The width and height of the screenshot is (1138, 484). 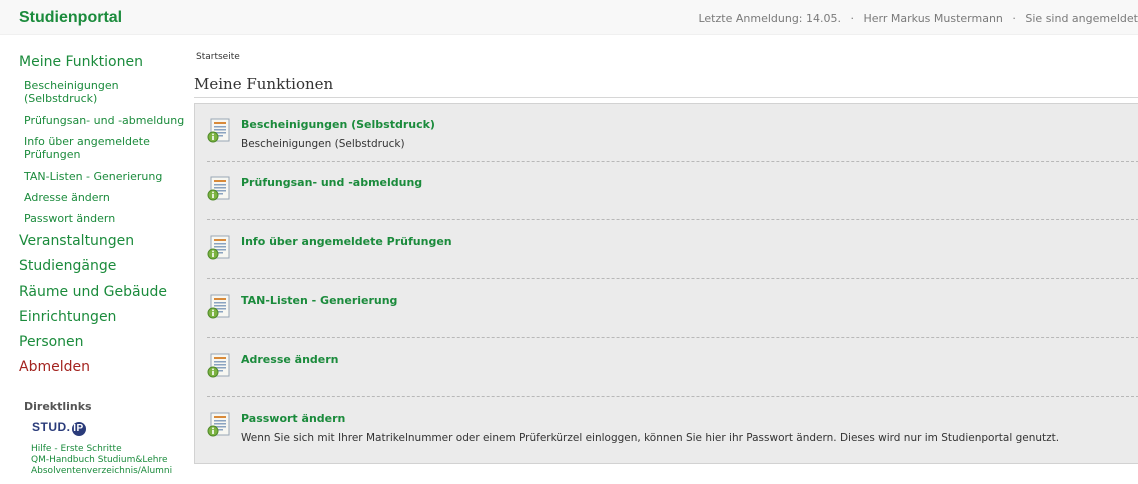 What do you see at coordinates (67, 266) in the screenshot?
I see `nav-studiengaenge: Studiengänge` at bounding box center [67, 266].